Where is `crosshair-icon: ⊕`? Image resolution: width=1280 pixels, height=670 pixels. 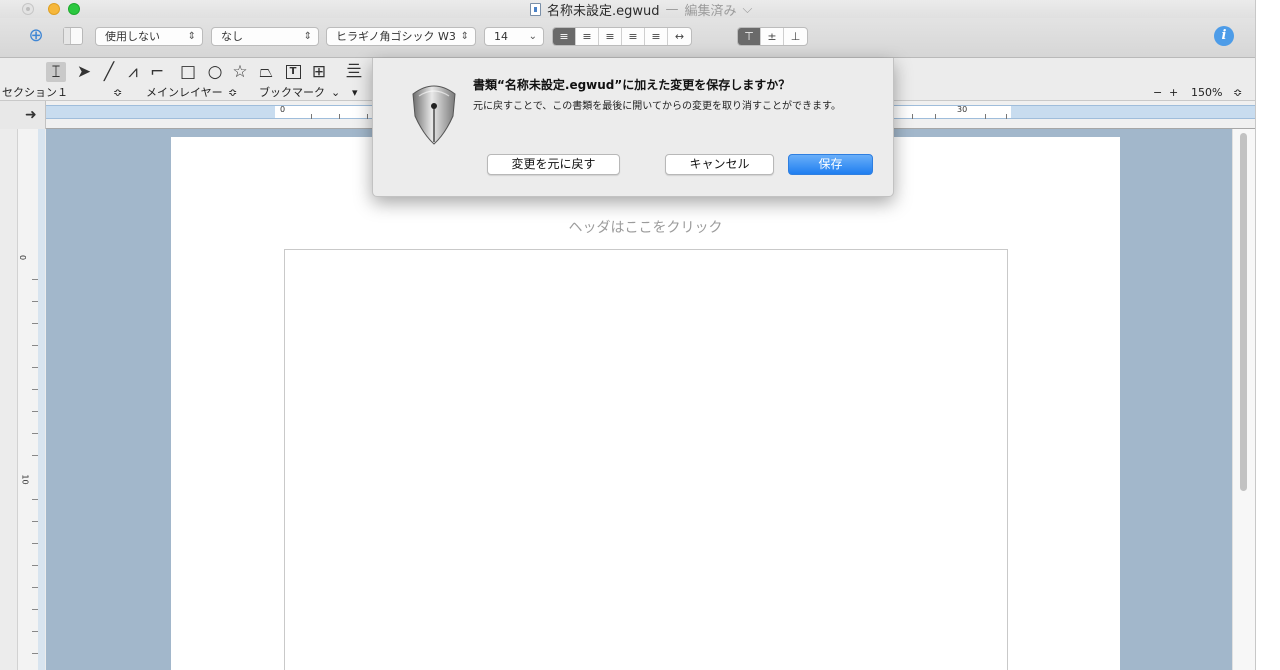
crosshair-icon: ⊕ is located at coordinates (36, 36).